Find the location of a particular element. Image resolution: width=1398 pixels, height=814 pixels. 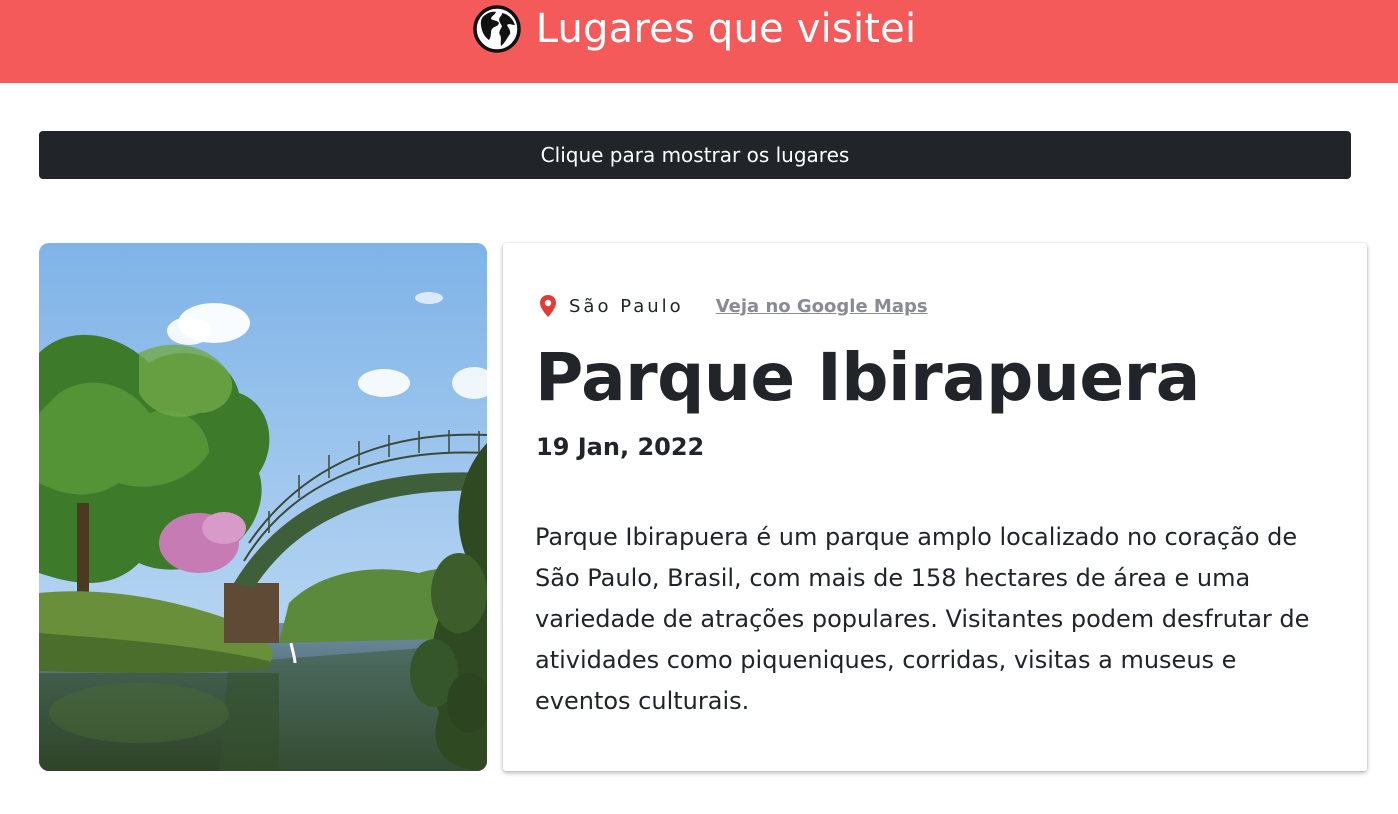

header-content: Lugares que visitei is located at coordinates (694, 29).